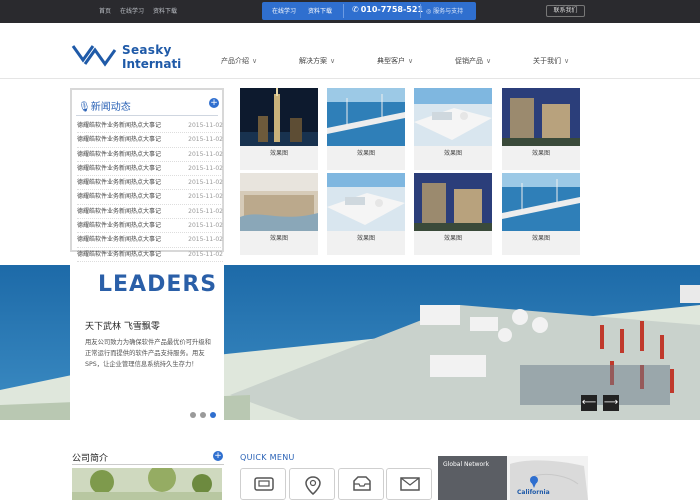 The image size is (700, 500). What do you see at coordinates (565, 11) in the screenshot?
I see `contact-us-button: 联系我们` at bounding box center [565, 11].